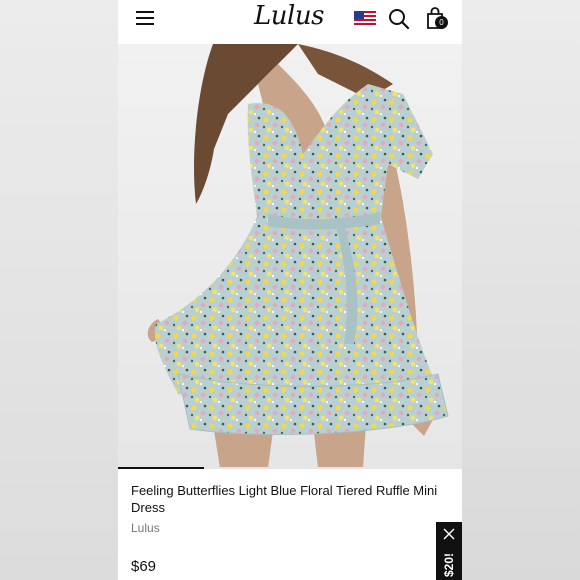  What do you see at coordinates (365, 19) in the screenshot?
I see `us-flag-icon` at bounding box center [365, 19].